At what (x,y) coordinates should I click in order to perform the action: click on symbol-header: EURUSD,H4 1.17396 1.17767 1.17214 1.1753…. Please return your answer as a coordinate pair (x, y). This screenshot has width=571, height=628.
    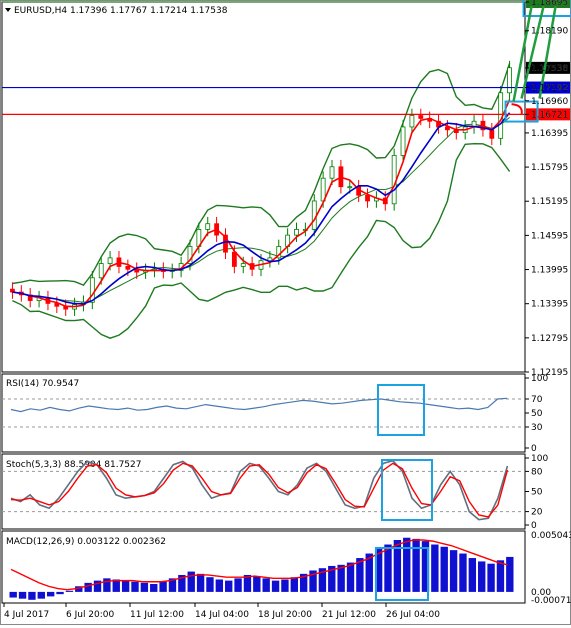
    Looking at the image, I should click on (121, 11).